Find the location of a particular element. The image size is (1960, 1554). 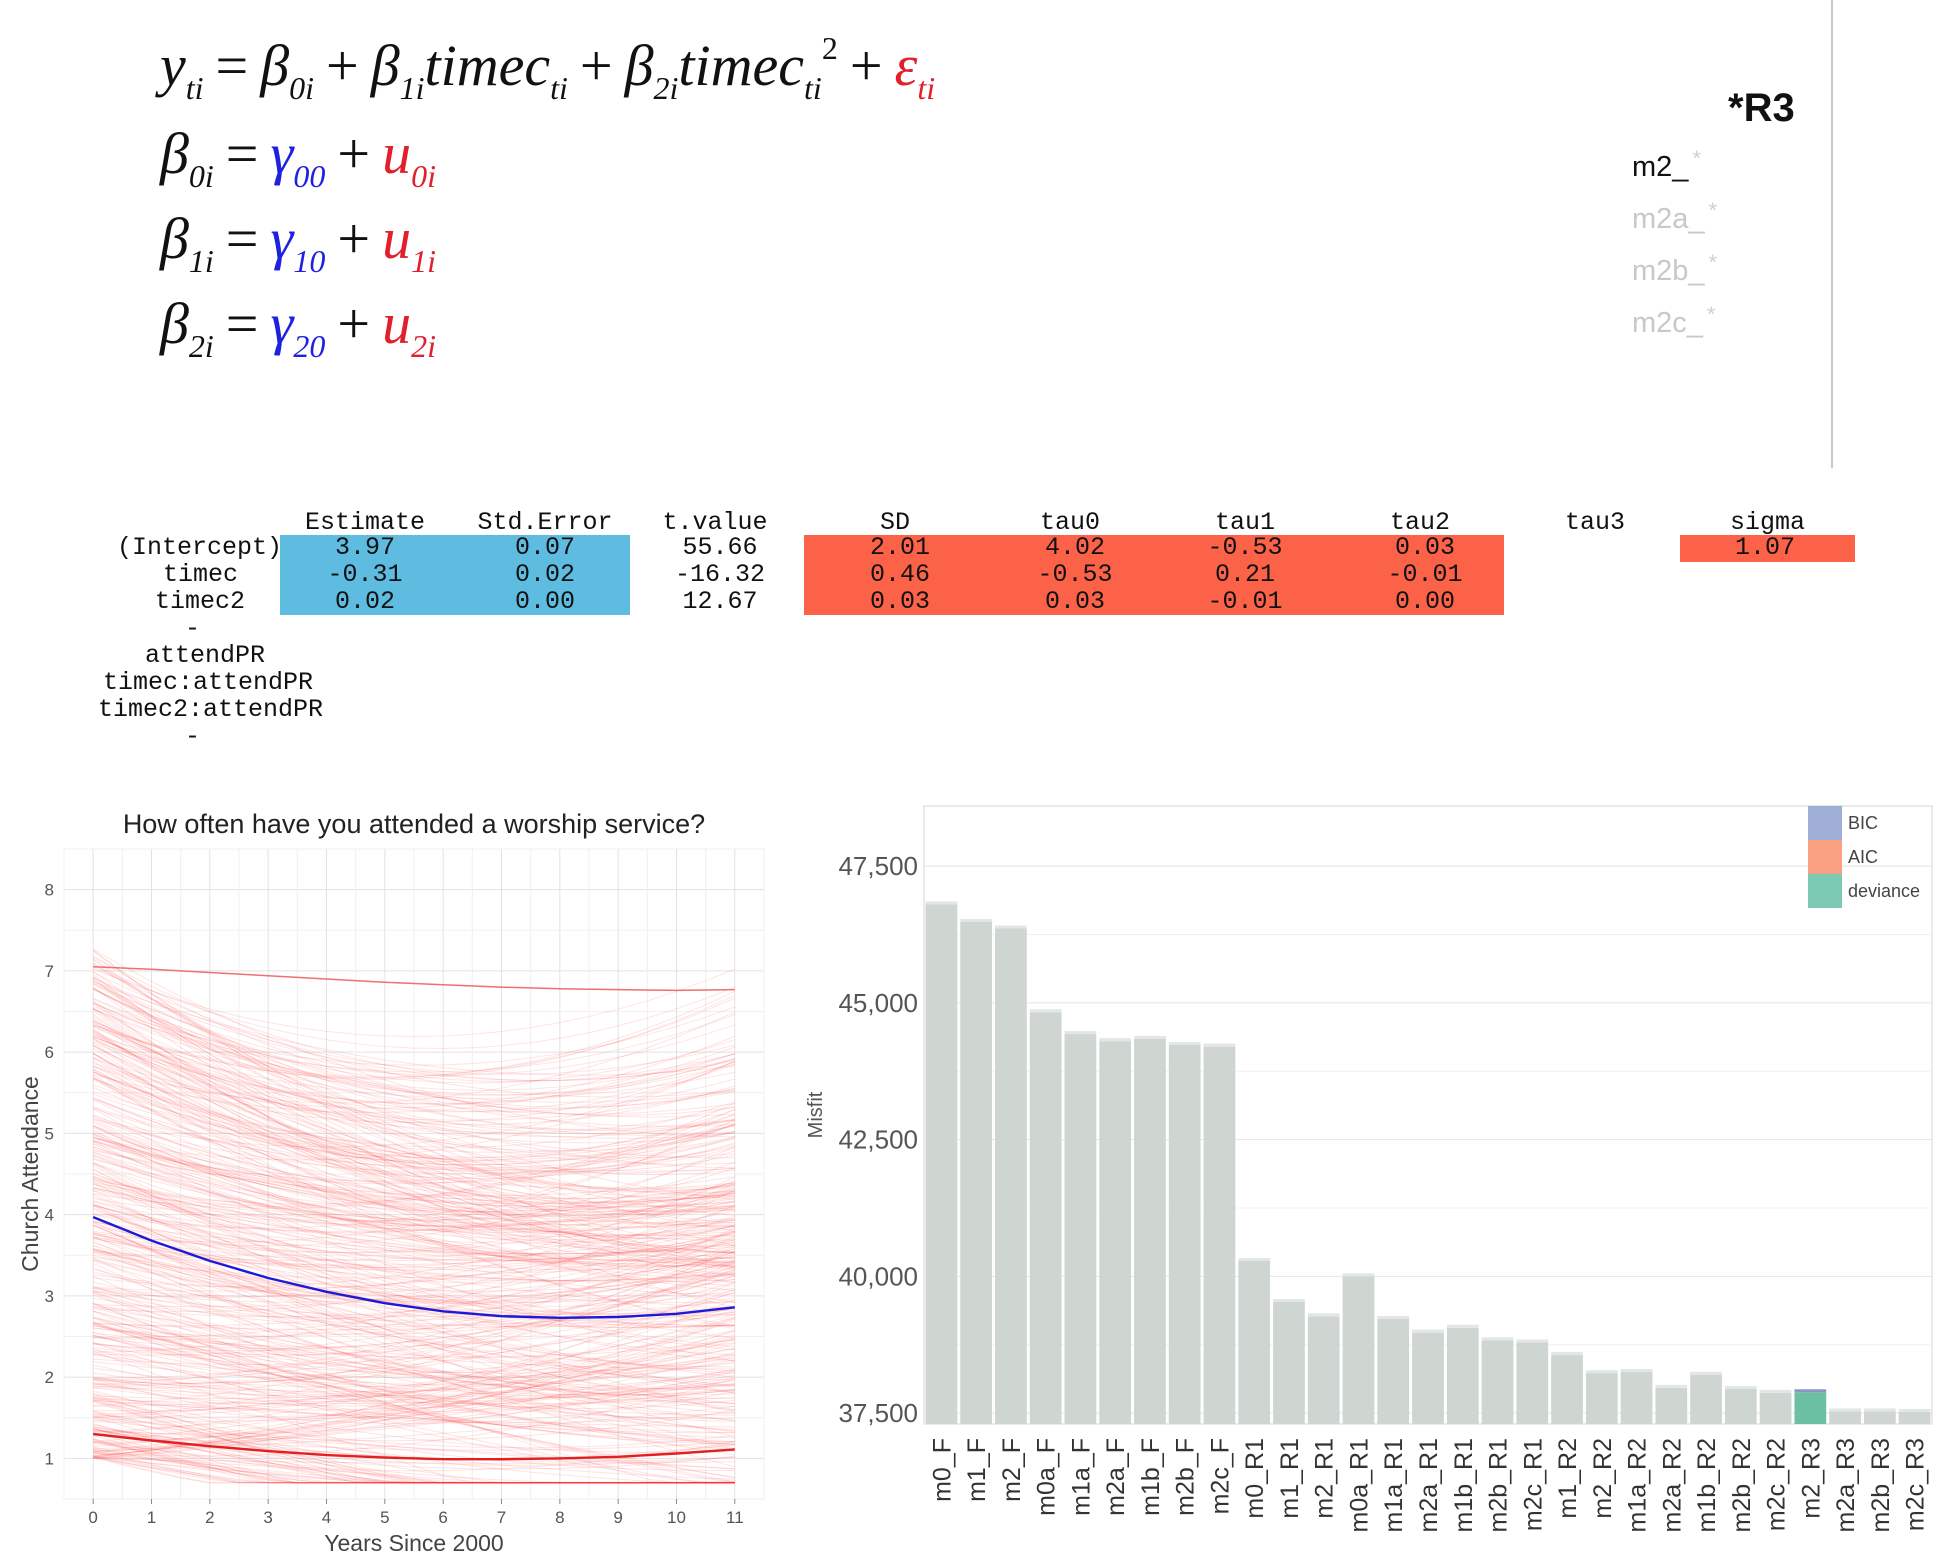

table-cell: 4.02 is located at coordinates (1074, 547).